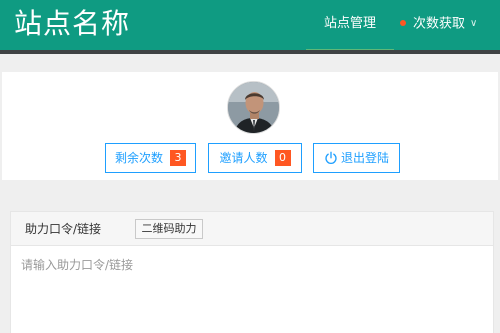  What do you see at coordinates (138, 158) in the screenshot?
I see `remaining-count-label: 剩余次数` at bounding box center [138, 158].